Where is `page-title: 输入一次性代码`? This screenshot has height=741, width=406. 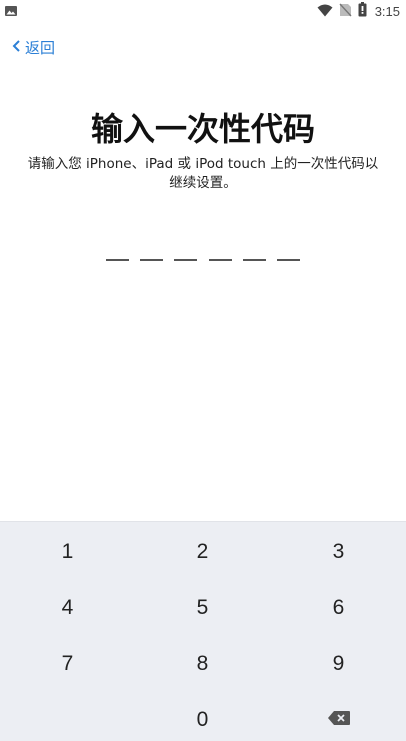 page-title: 输入一次性代码 is located at coordinates (202, 129).